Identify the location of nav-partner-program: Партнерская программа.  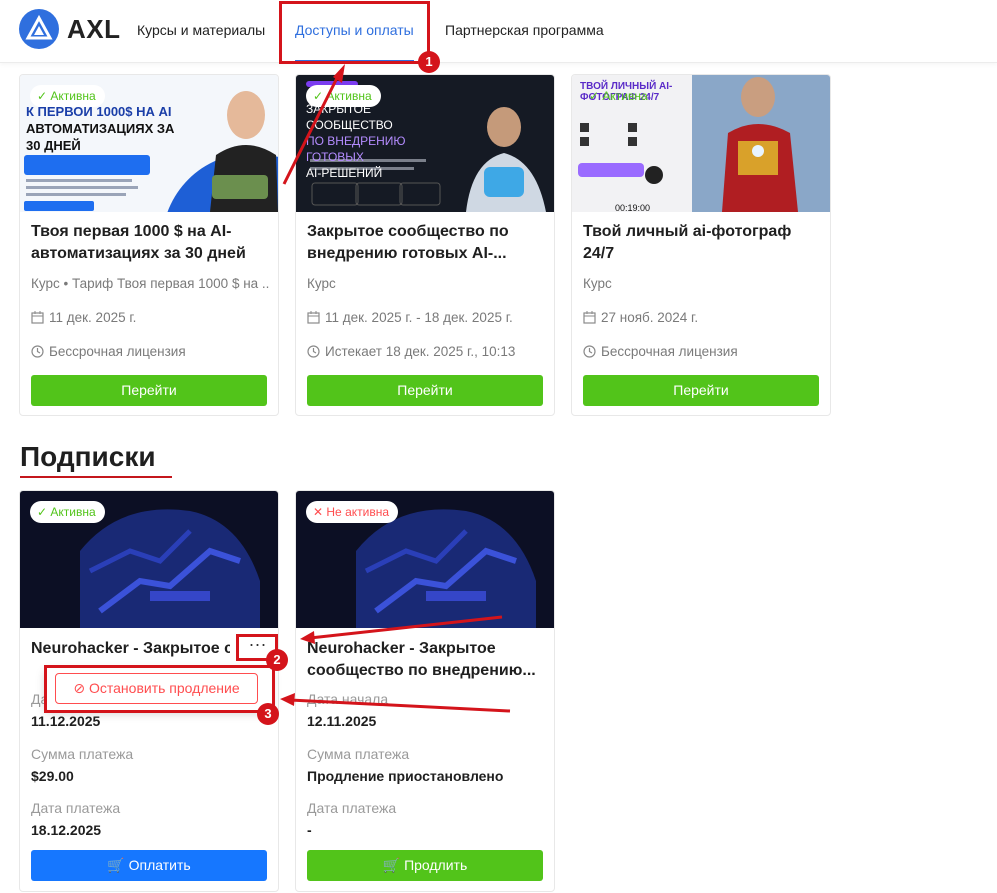
(524, 31).